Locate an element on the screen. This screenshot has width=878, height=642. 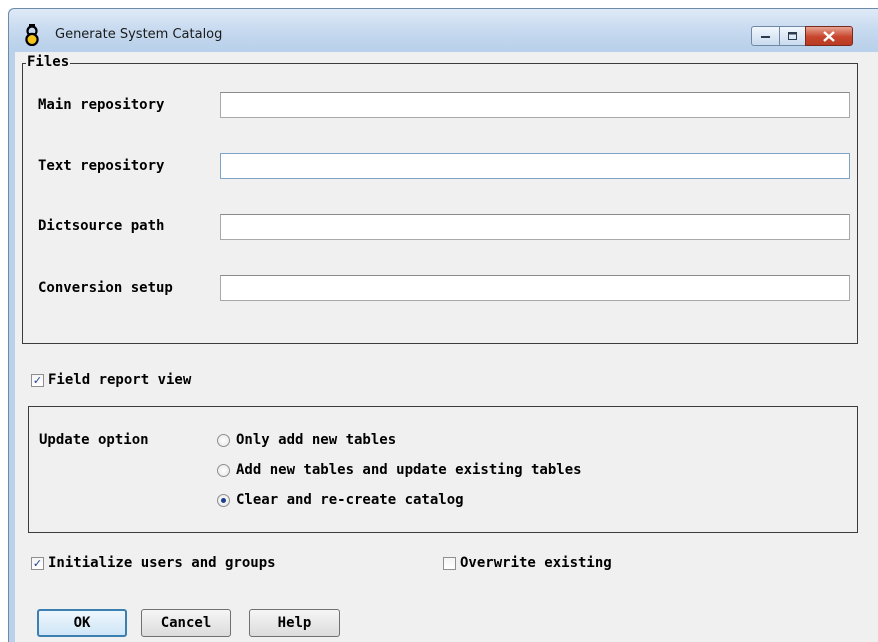
conversion-setup-label: Conversion setup is located at coordinates (105, 288).